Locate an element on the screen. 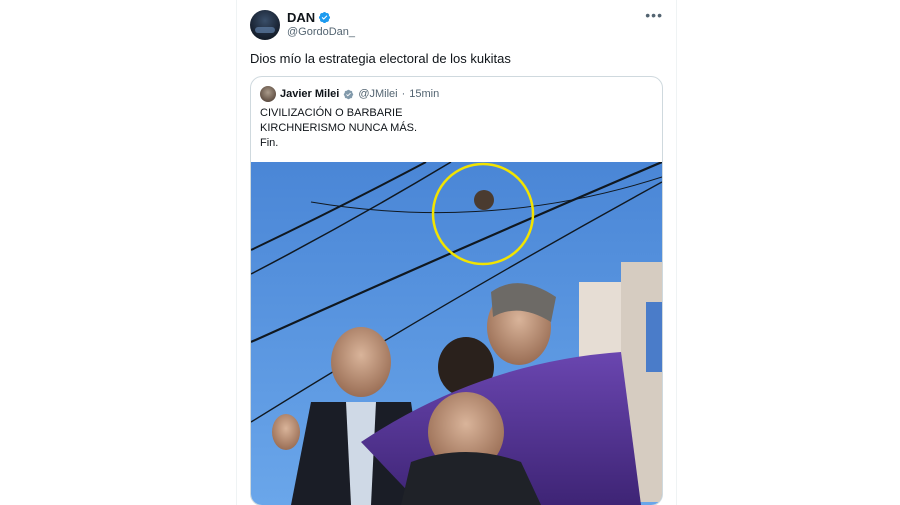 Image resolution: width=900 pixels, height=505 pixels. quoted-verified-badge-icon is located at coordinates (349, 94).